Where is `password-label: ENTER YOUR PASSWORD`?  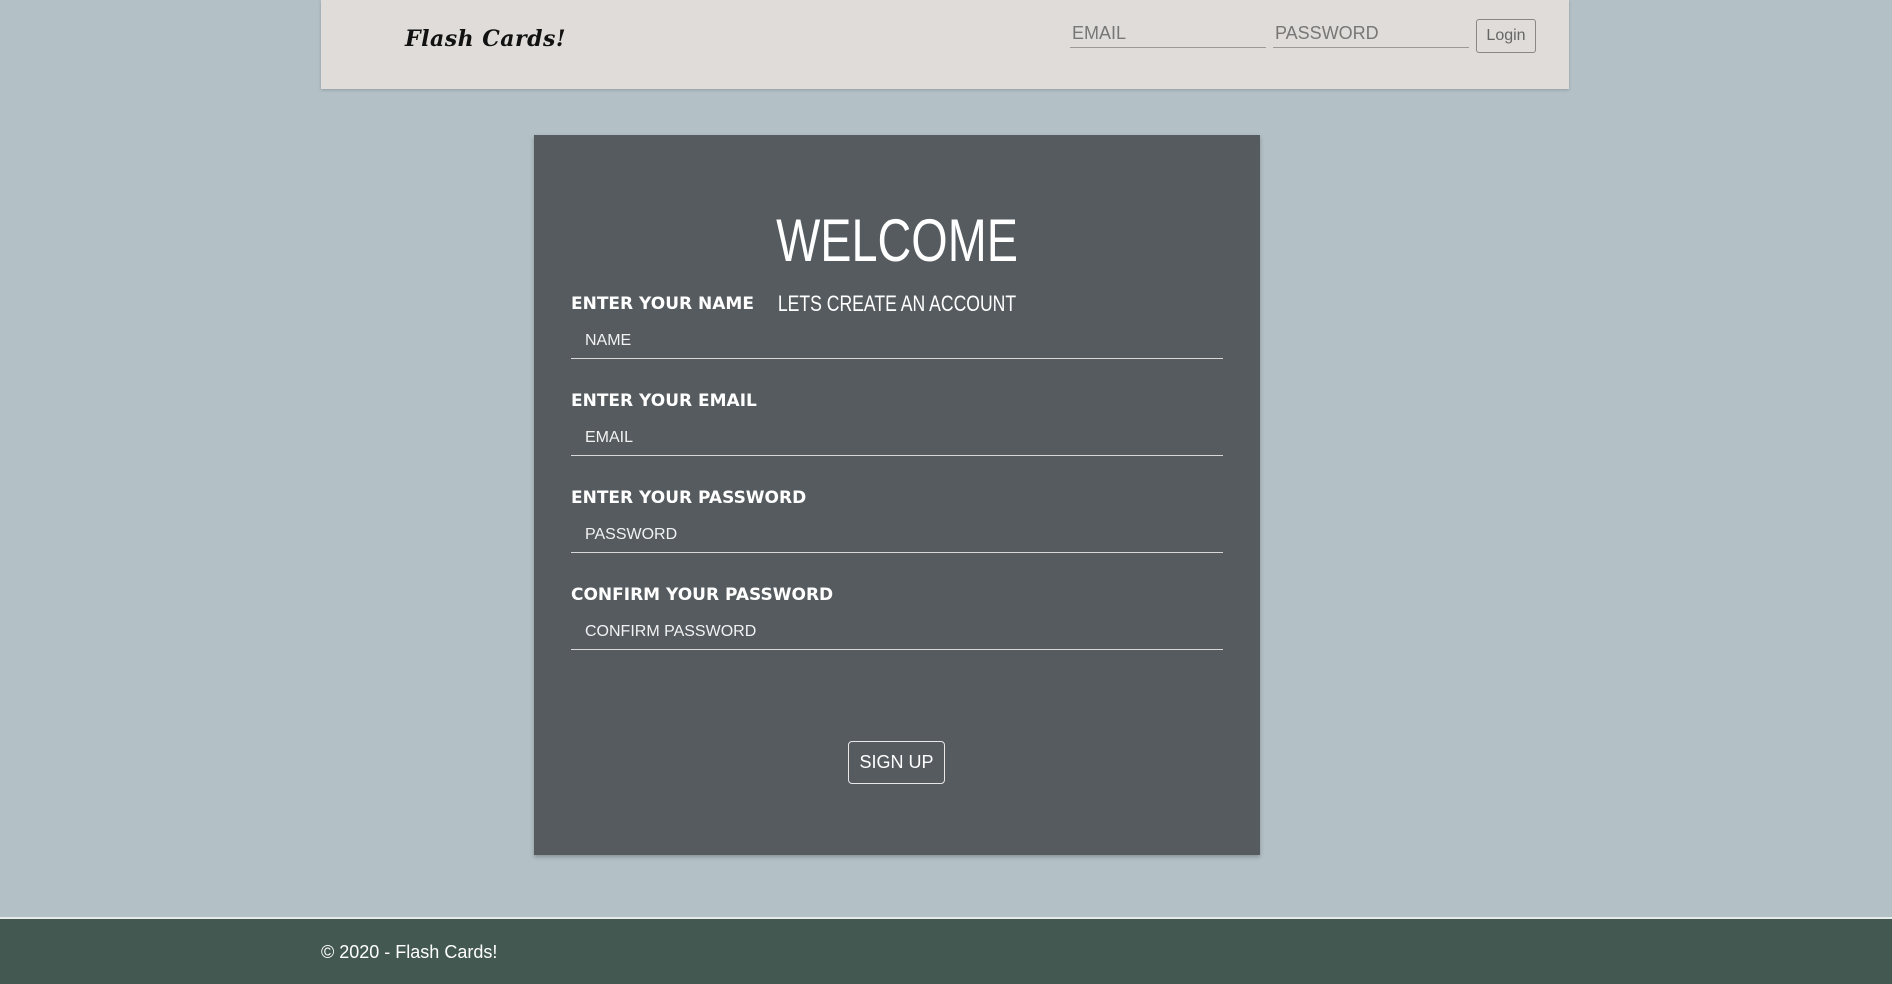 password-label: ENTER YOUR PASSWORD is located at coordinates (689, 498).